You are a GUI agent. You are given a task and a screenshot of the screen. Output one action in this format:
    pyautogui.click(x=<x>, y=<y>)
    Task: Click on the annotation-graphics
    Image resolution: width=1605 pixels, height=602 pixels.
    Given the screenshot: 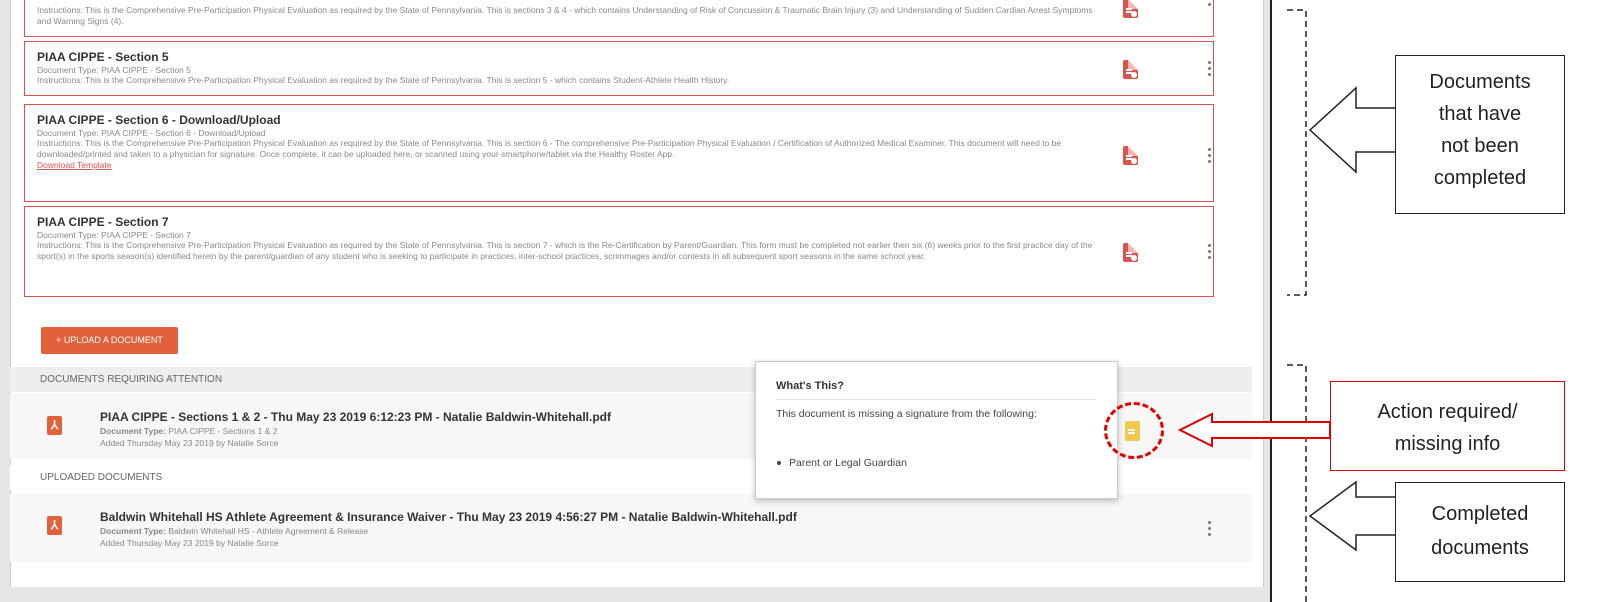 What is the action you would take?
    pyautogui.click(x=1286, y=305)
    